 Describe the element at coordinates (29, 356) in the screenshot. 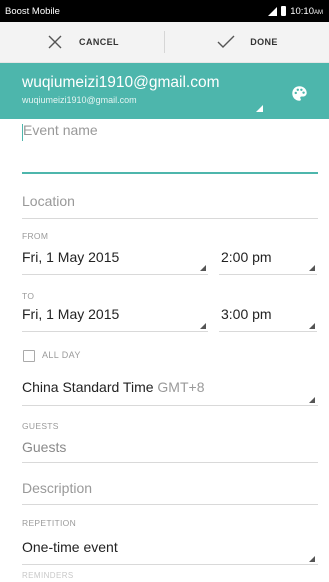

I see `all-day-checkbox` at that location.